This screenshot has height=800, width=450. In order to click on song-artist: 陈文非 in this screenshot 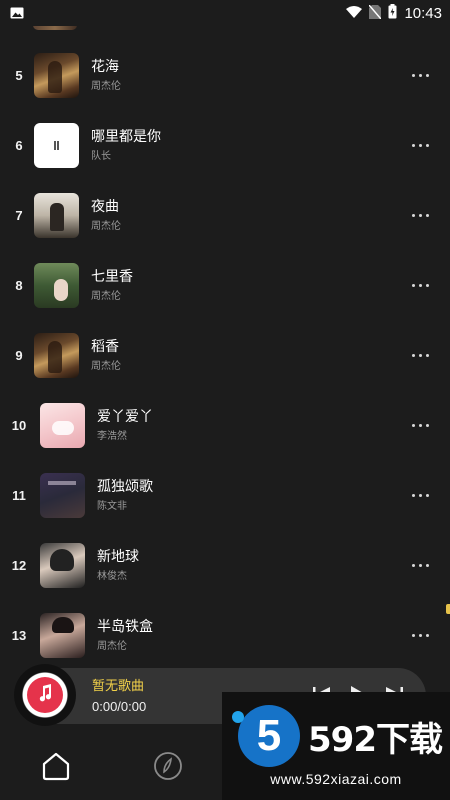, I will do `click(112, 506)`.